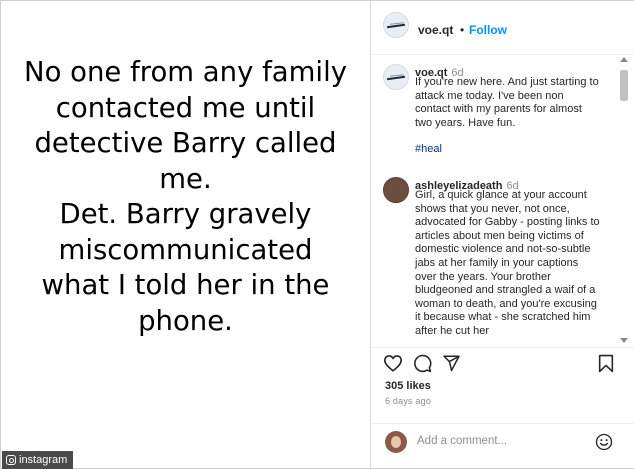  I want to click on follow-button: Follow, so click(488, 30).